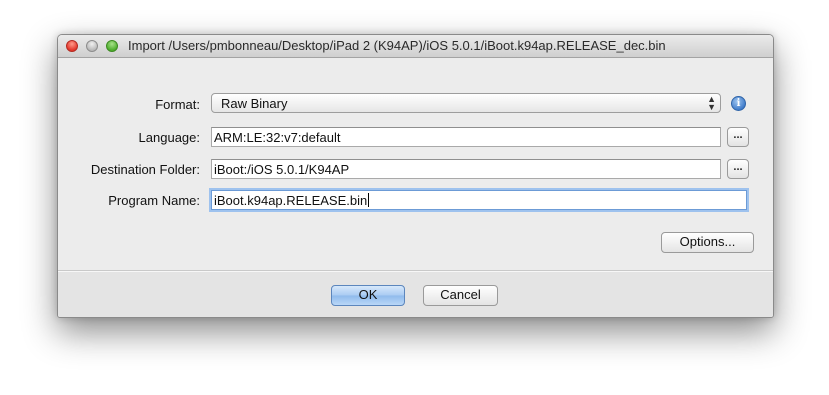 This screenshot has width=829, height=395. I want to click on text-caret, so click(369, 200).